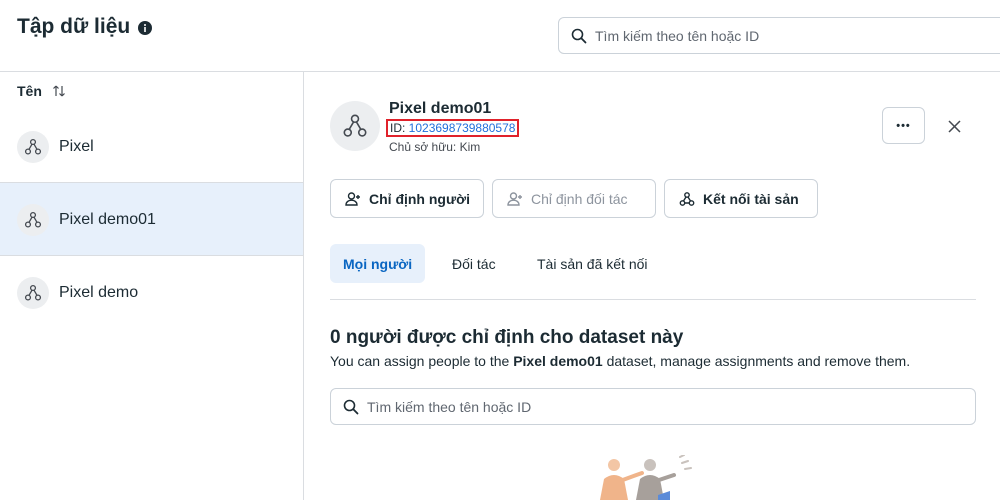  I want to click on top-search-input, so click(795, 35).